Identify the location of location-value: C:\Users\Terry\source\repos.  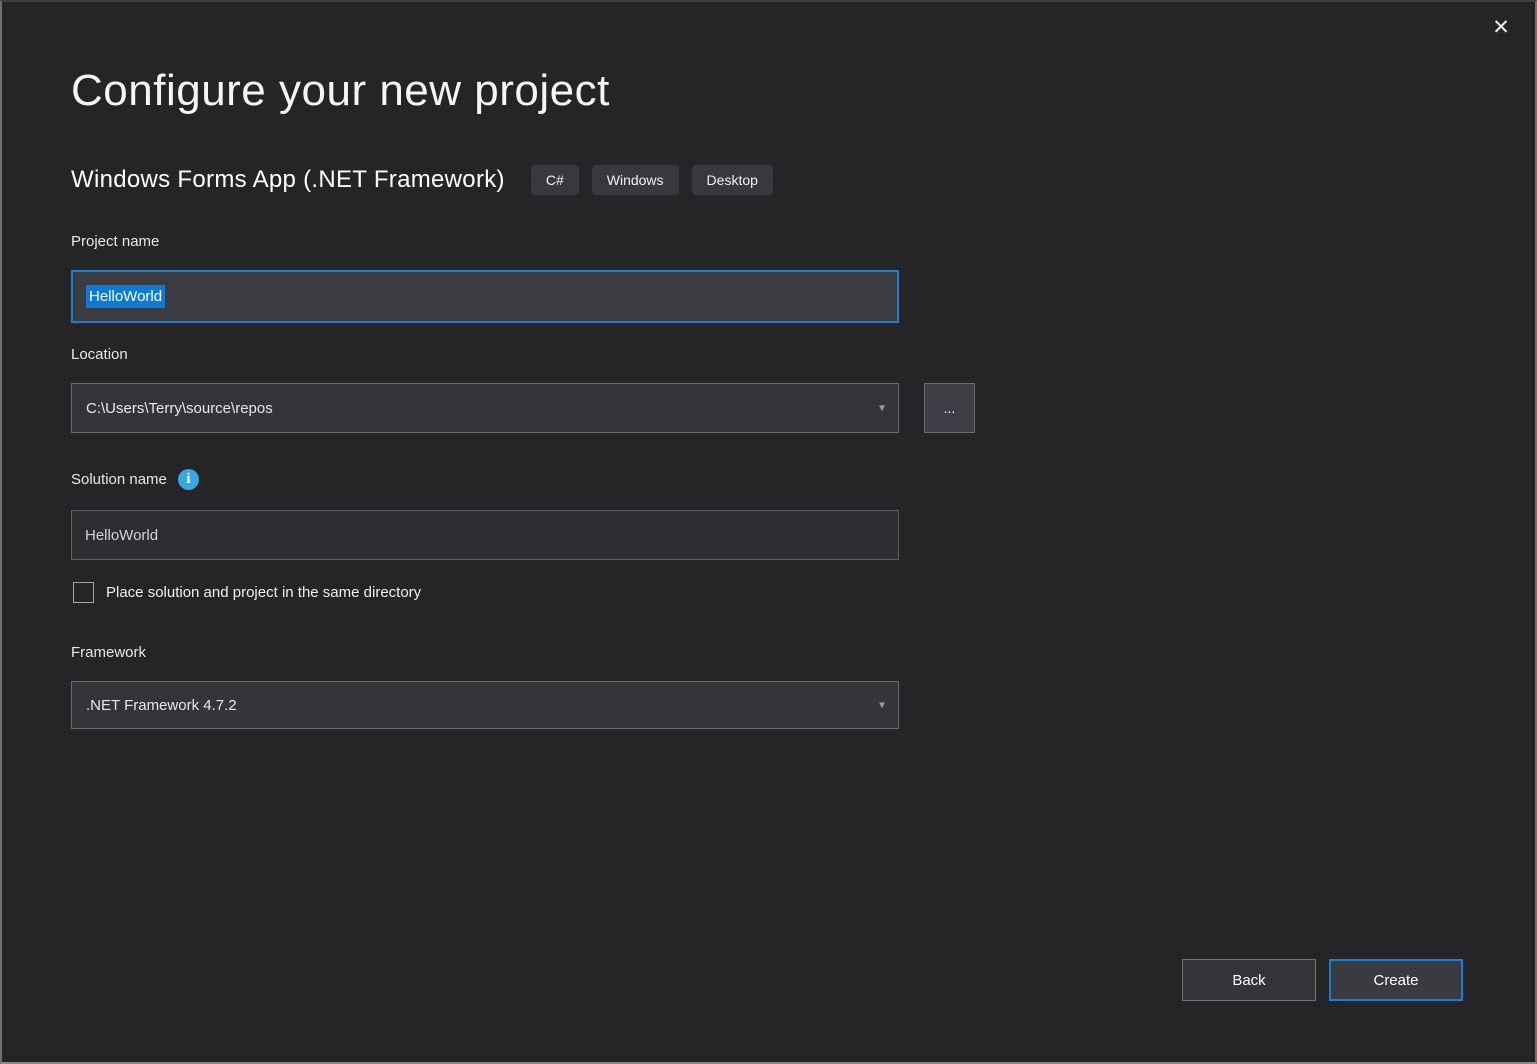
(179, 408).